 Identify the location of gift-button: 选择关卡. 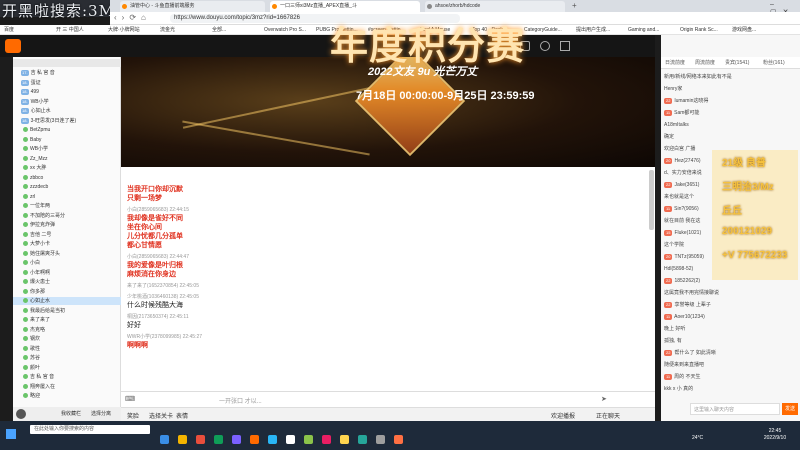
(161, 415).